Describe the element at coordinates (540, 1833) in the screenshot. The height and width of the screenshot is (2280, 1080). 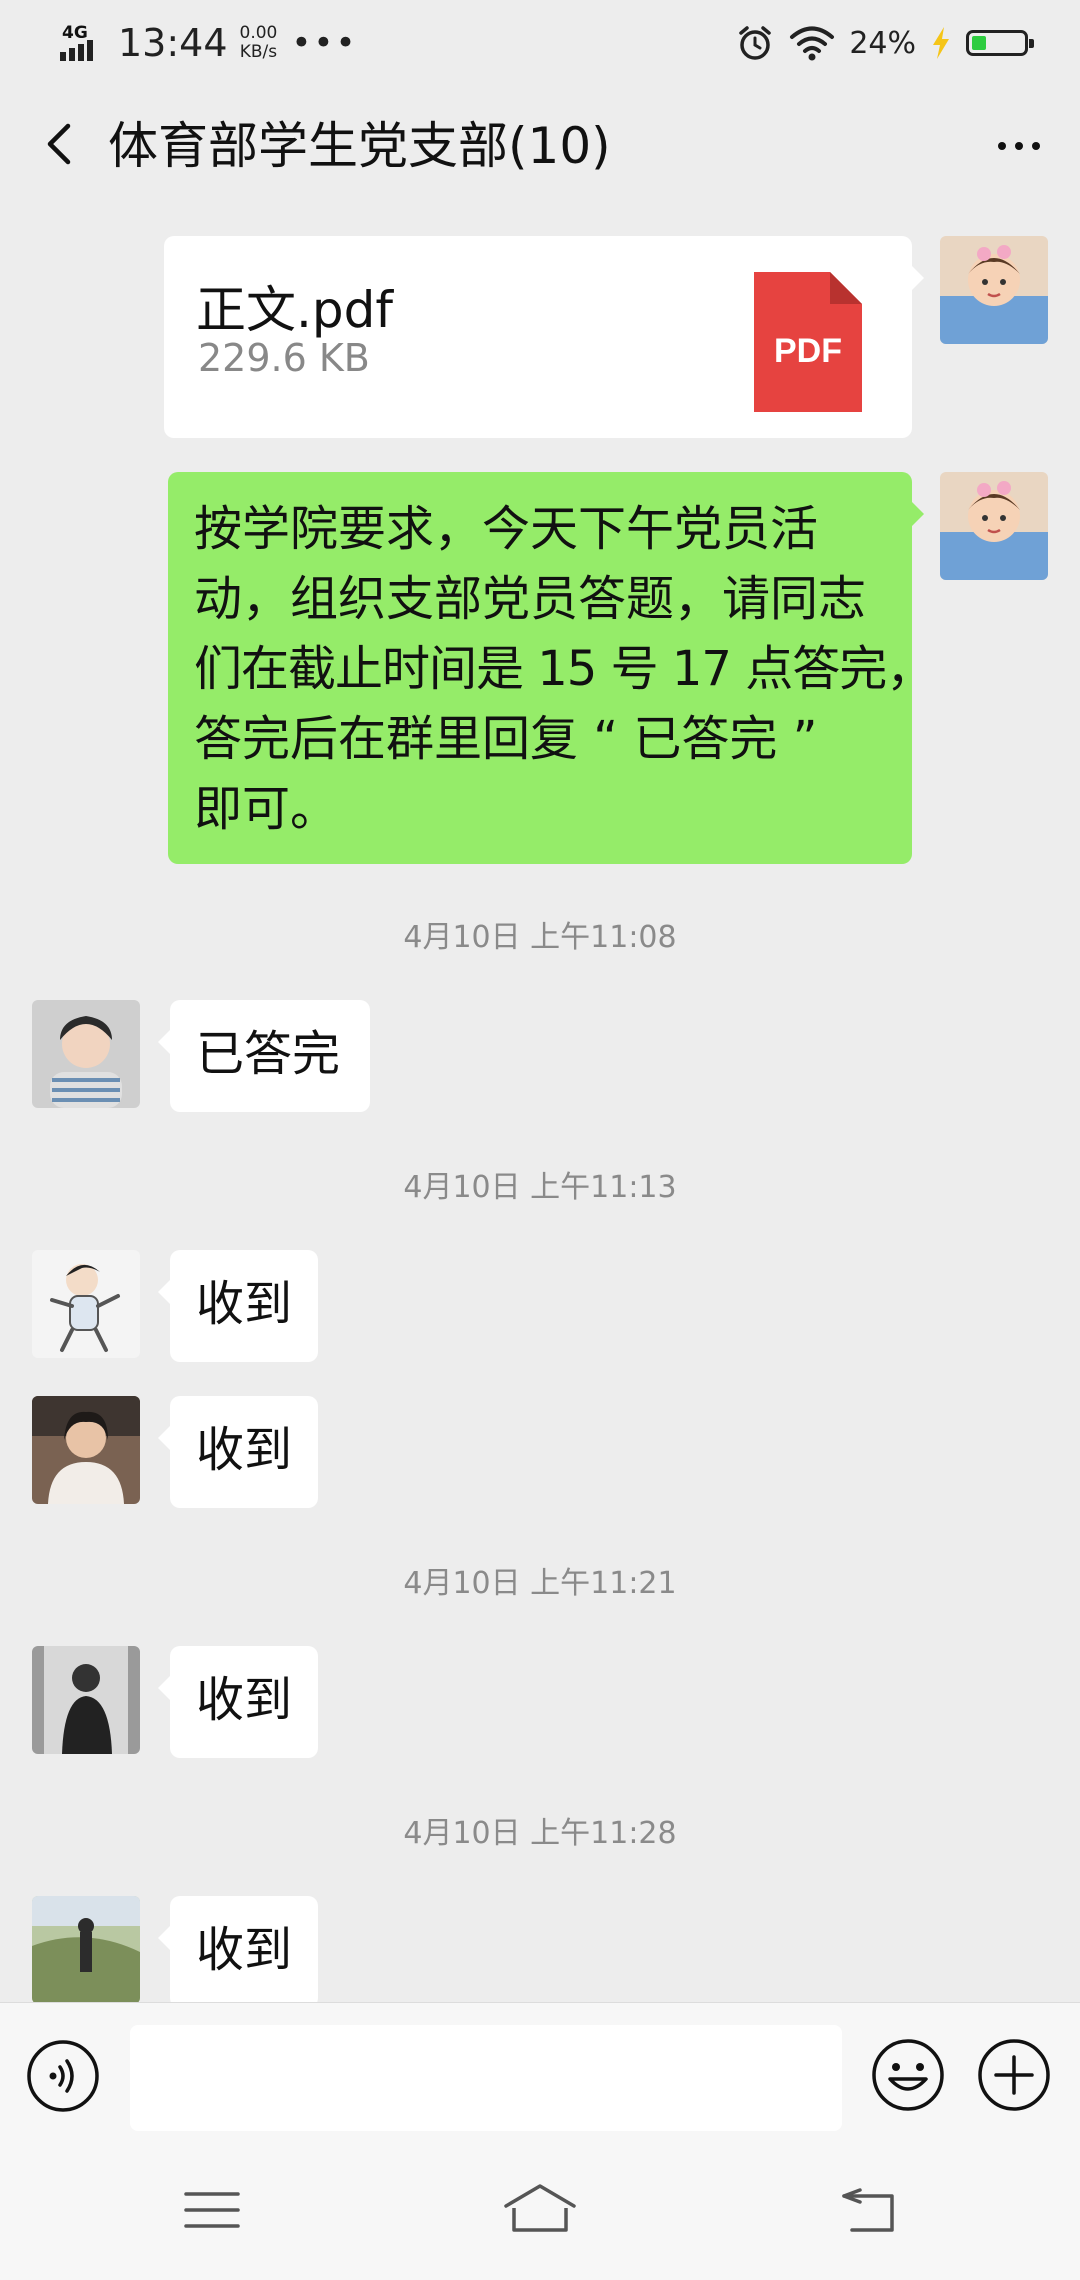
I see `timestamp: 4月10日 上午11:28` at that location.